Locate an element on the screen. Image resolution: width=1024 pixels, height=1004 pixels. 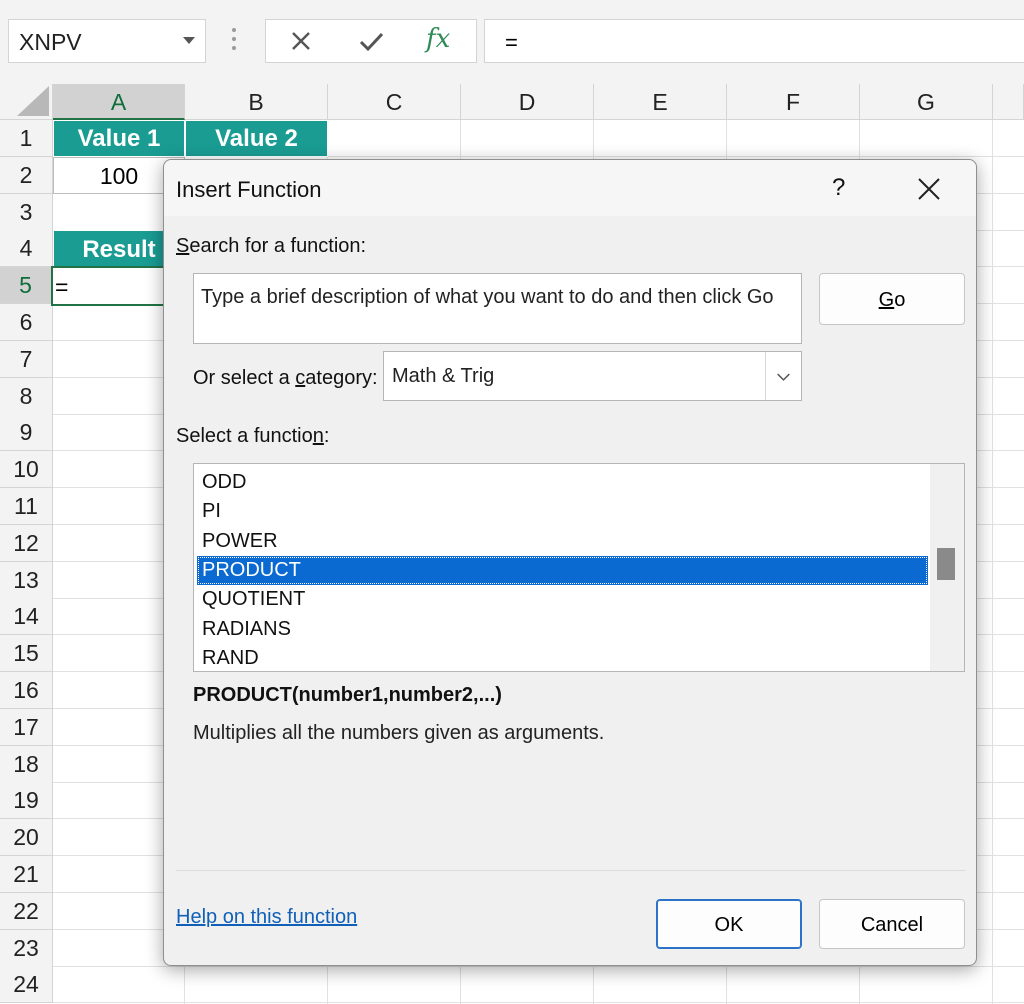
formula-bar: XNPV fx = is located at coordinates (512, 42).